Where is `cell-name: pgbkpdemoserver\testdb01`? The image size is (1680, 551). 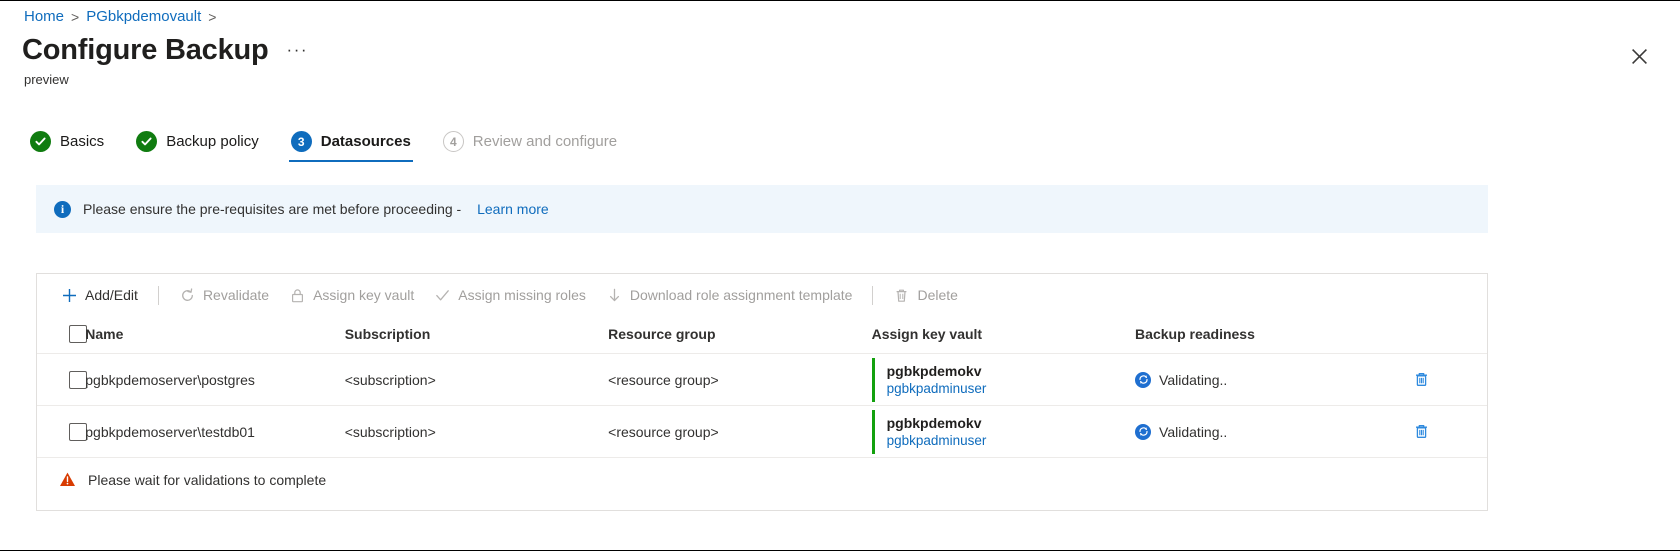
cell-name: pgbkpdemoserver\testdb01 is located at coordinates (215, 431).